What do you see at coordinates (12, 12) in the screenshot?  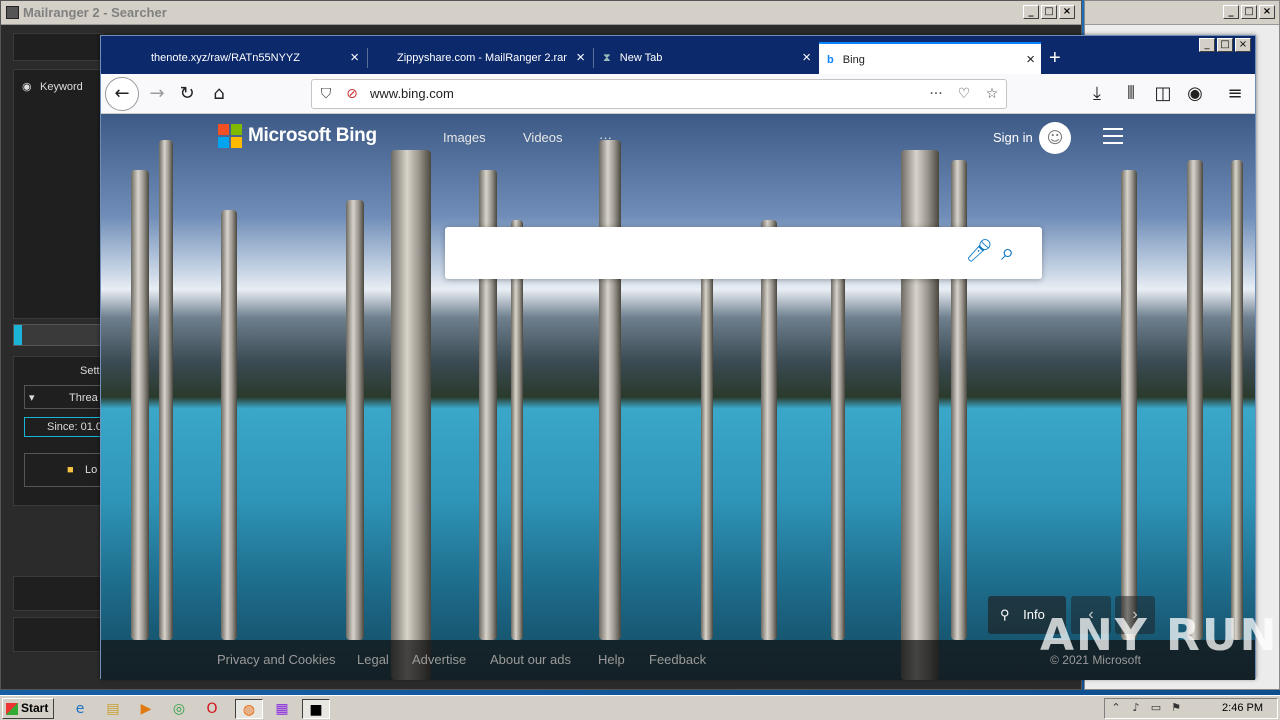 I see `app-icon` at bounding box center [12, 12].